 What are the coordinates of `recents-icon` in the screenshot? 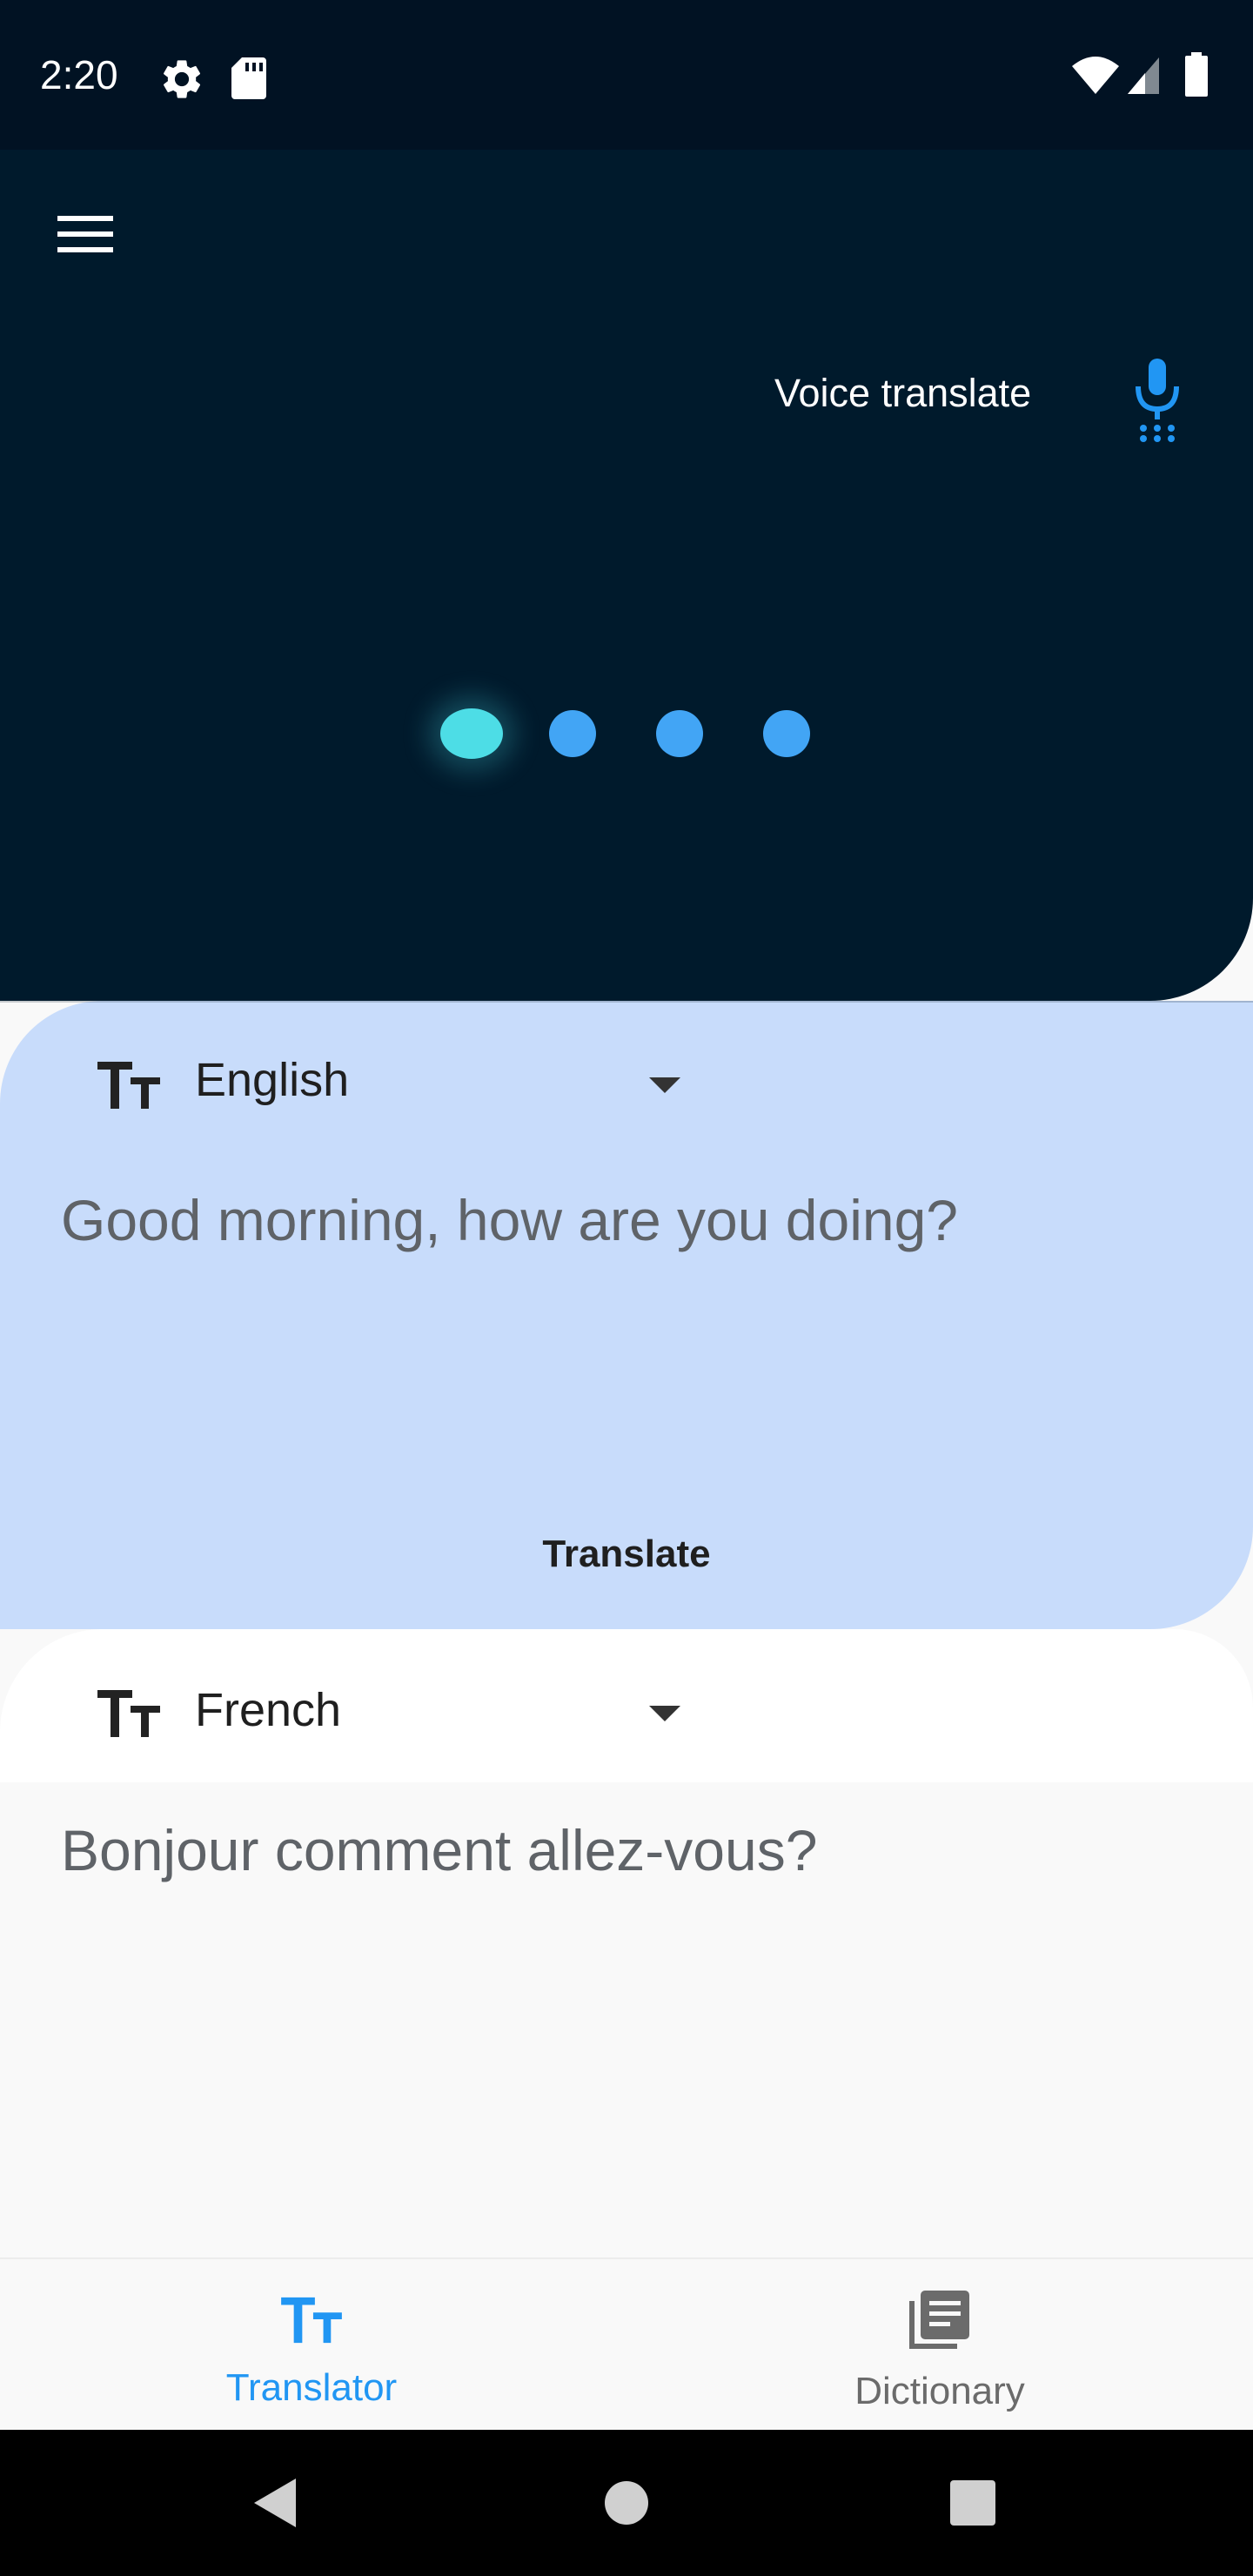 It's located at (972, 2503).